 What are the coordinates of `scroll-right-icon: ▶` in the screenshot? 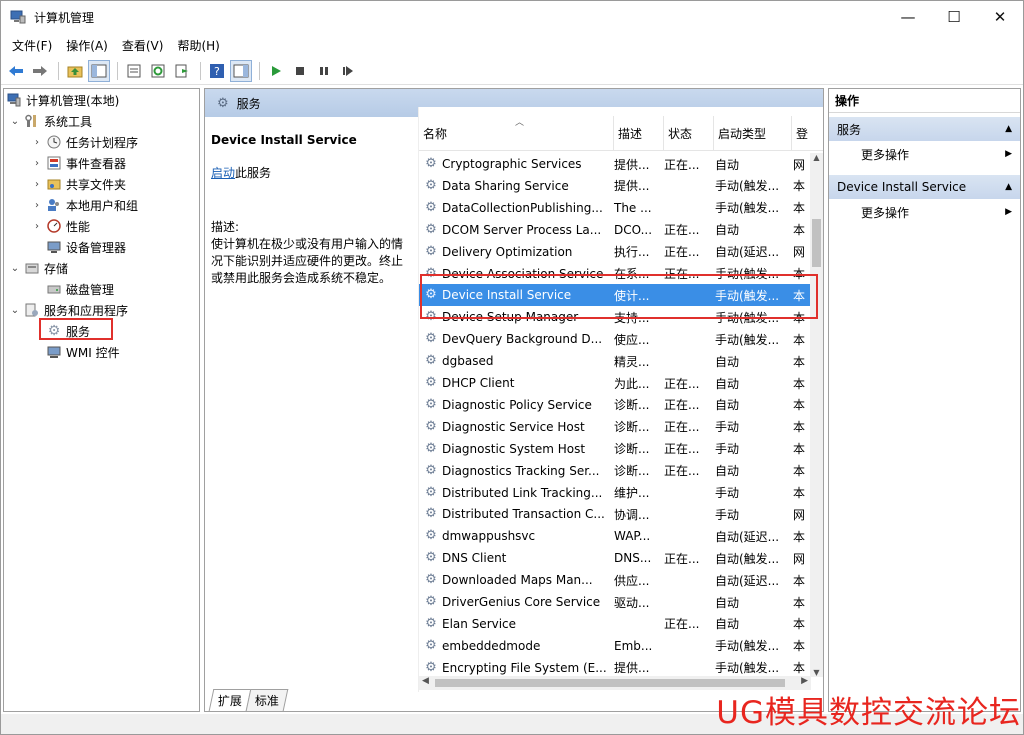 It's located at (804, 681).